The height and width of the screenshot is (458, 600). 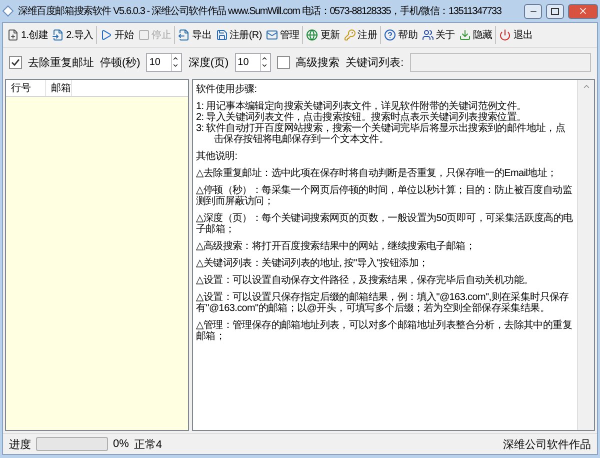 What do you see at coordinates (381, 134) in the screenshot?
I see `step-line: 3: 软件自动打开百度网站搜索，搜索一个关键词完毕后将显示出搜索到的邮件地址，点击保存按钮将电邮保存到一个文本文件。` at bounding box center [381, 134].